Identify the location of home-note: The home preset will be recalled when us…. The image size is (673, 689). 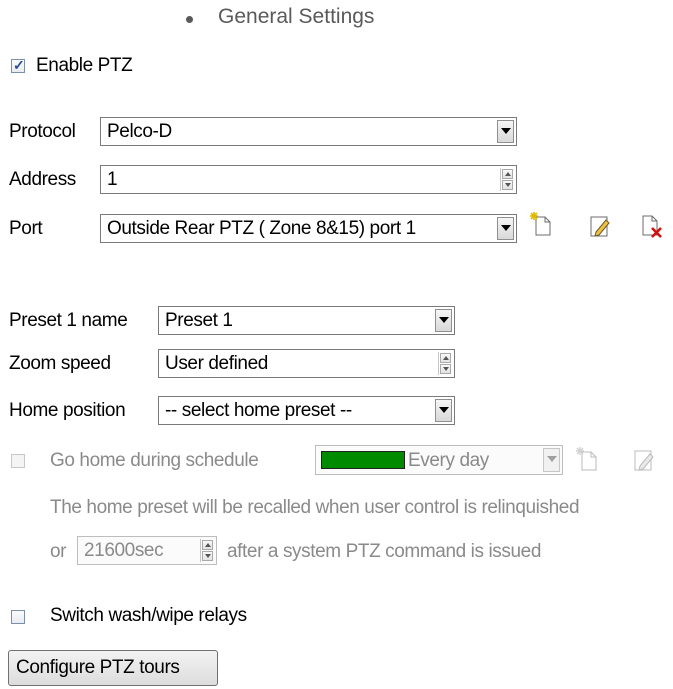
(315, 507).